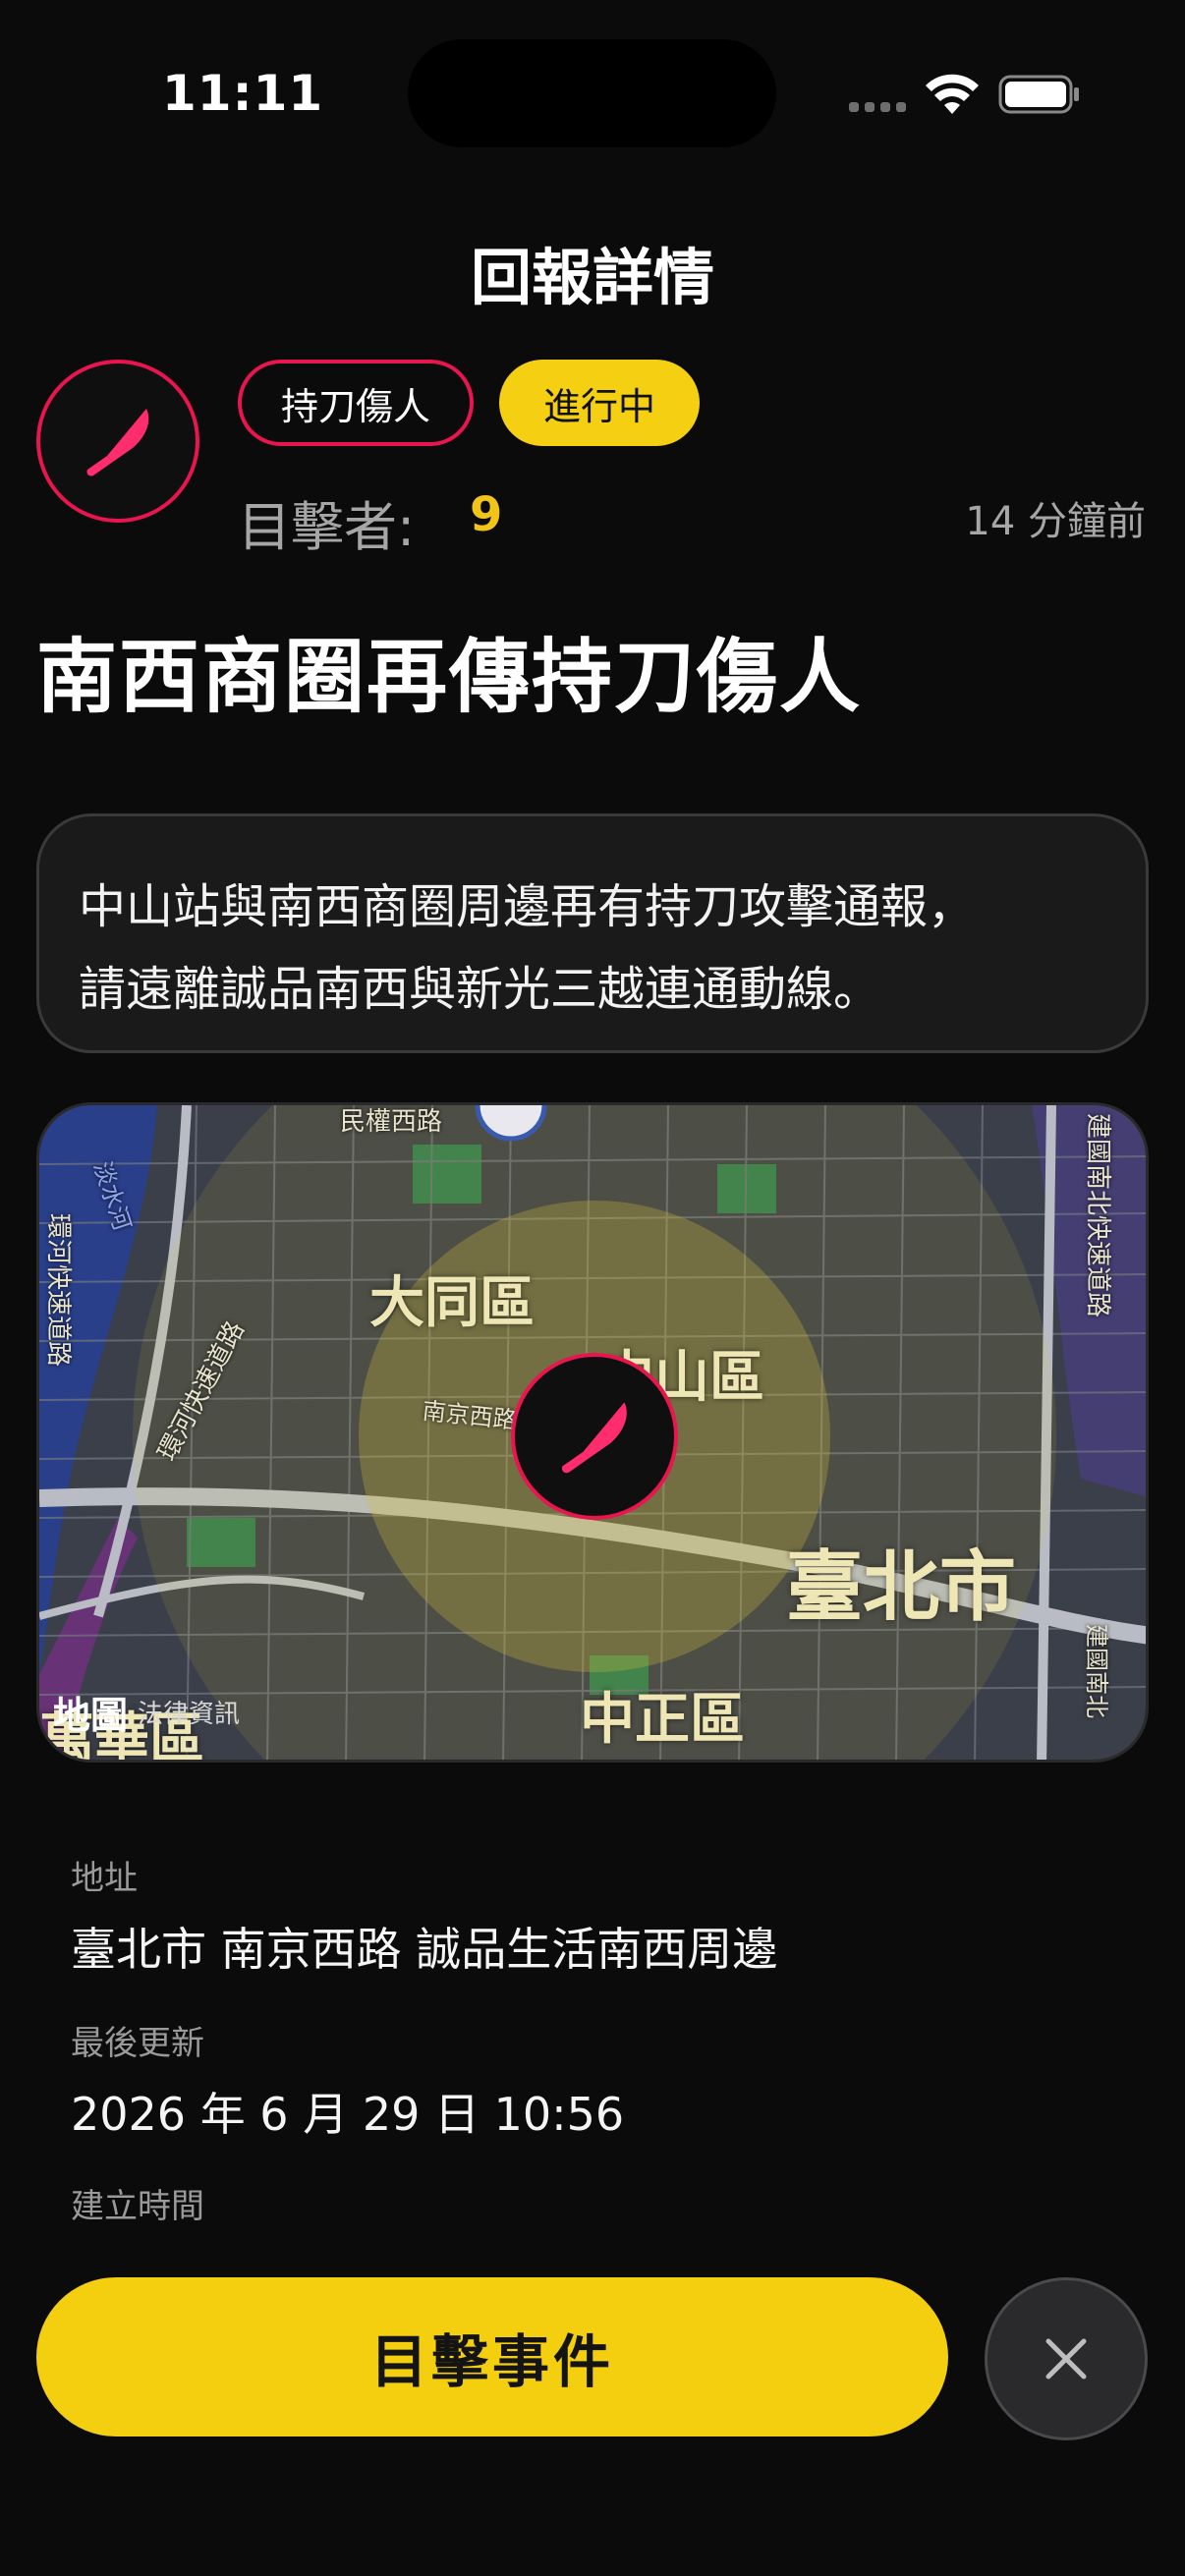 The height and width of the screenshot is (2576, 1185). What do you see at coordinates (452, 1303) in the screenshot?
I see `district-label: 大同區` at bounding box center [452, 1303].